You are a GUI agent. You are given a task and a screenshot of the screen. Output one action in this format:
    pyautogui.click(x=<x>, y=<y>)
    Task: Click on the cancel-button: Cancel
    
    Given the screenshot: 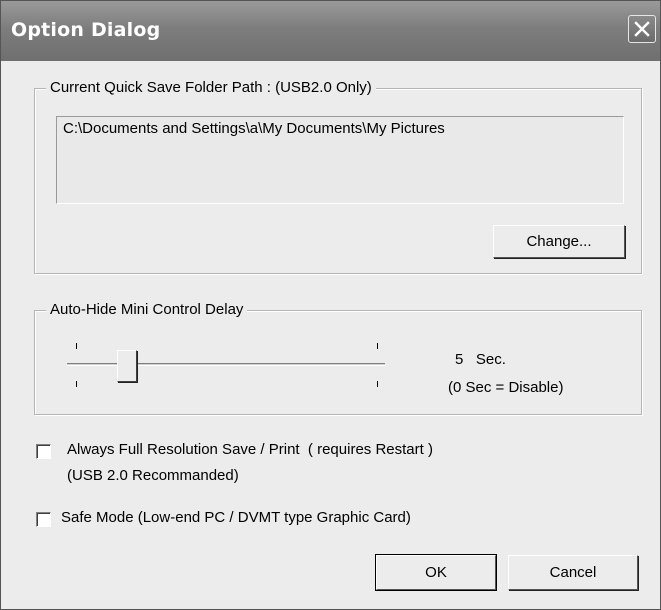 What is the action you would take?
    pyautogui.click(x=573, y=572)
    